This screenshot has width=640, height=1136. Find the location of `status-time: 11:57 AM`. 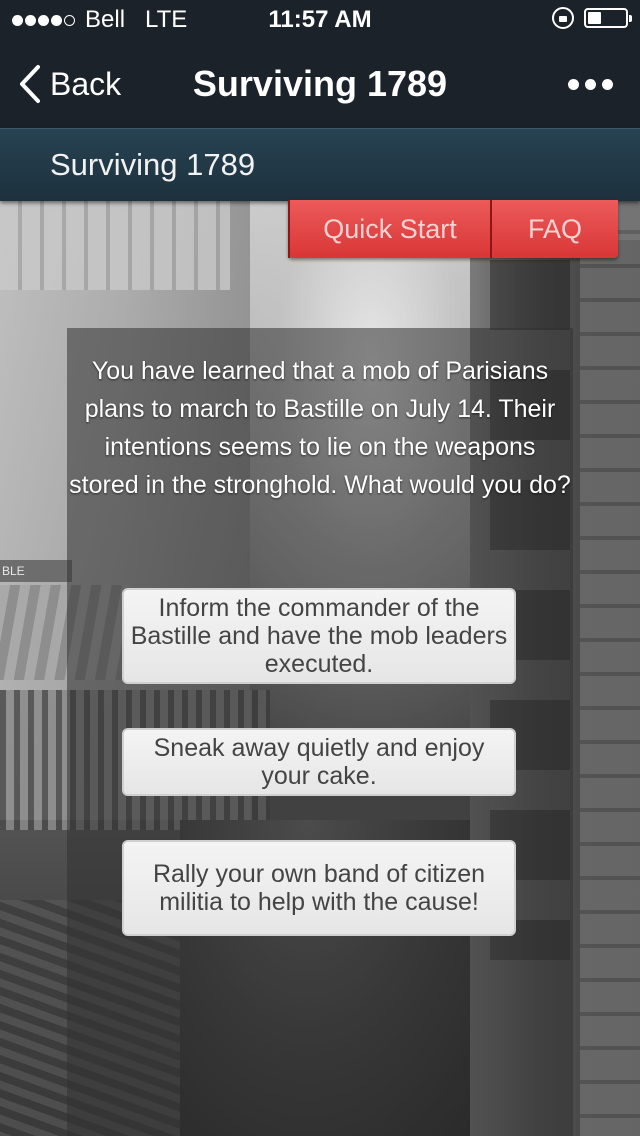

status-time: 11:57 AM is located at coordinates (320, 19).